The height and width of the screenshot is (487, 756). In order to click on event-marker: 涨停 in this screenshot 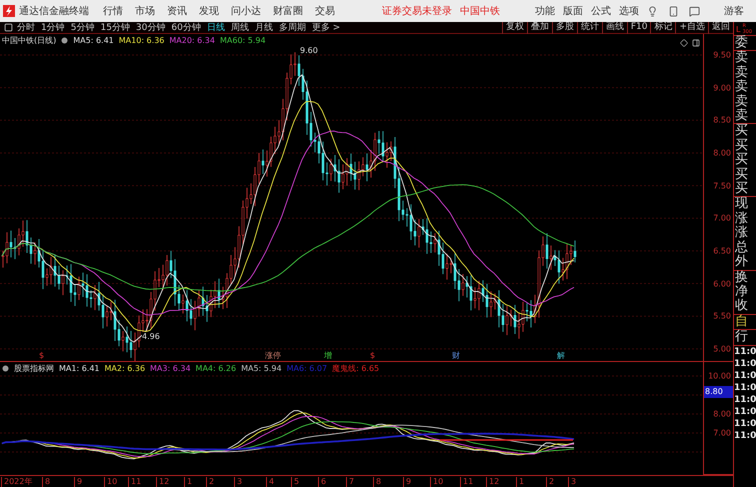, I will do `click(273, 355)`.